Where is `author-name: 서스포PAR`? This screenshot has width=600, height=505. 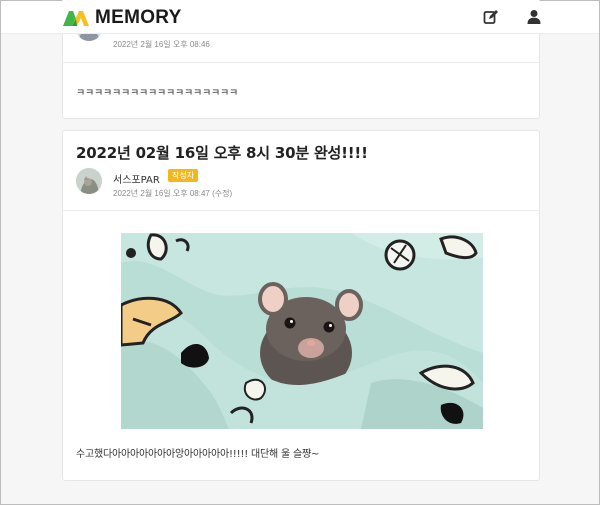
author-name: 서스포PAR is located at coordinates (136, 178).